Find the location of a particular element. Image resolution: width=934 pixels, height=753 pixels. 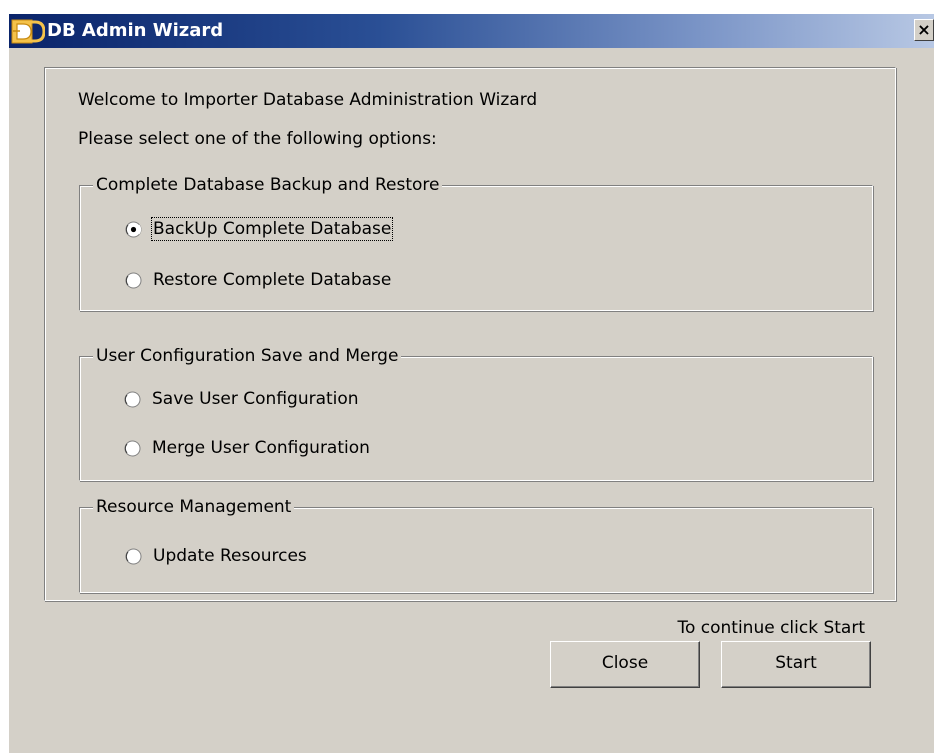

title-bar: DB Admin Wizard is located at coordinates (471, 31).